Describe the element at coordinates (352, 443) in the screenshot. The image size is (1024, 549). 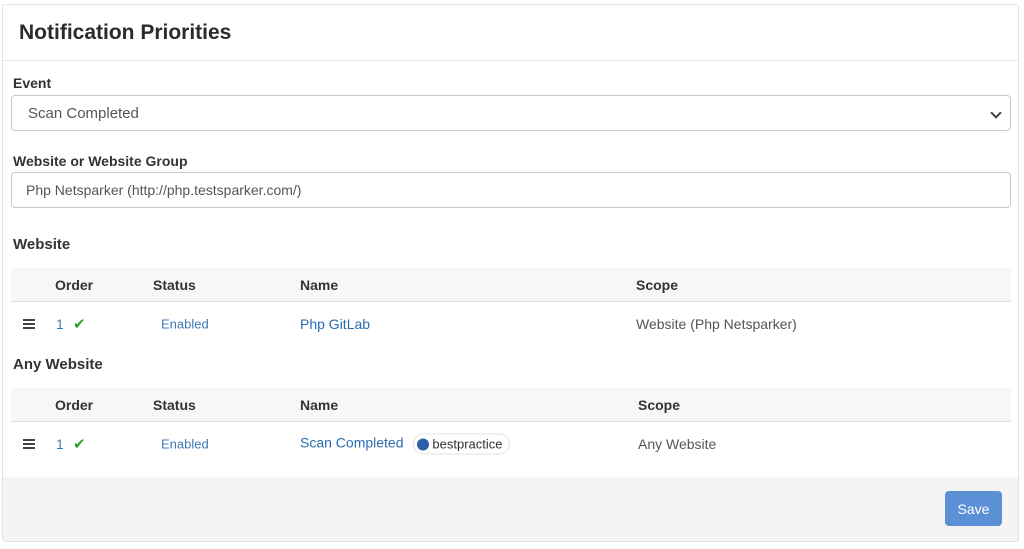
I see `row-name-link: Scan Completed` at that location.